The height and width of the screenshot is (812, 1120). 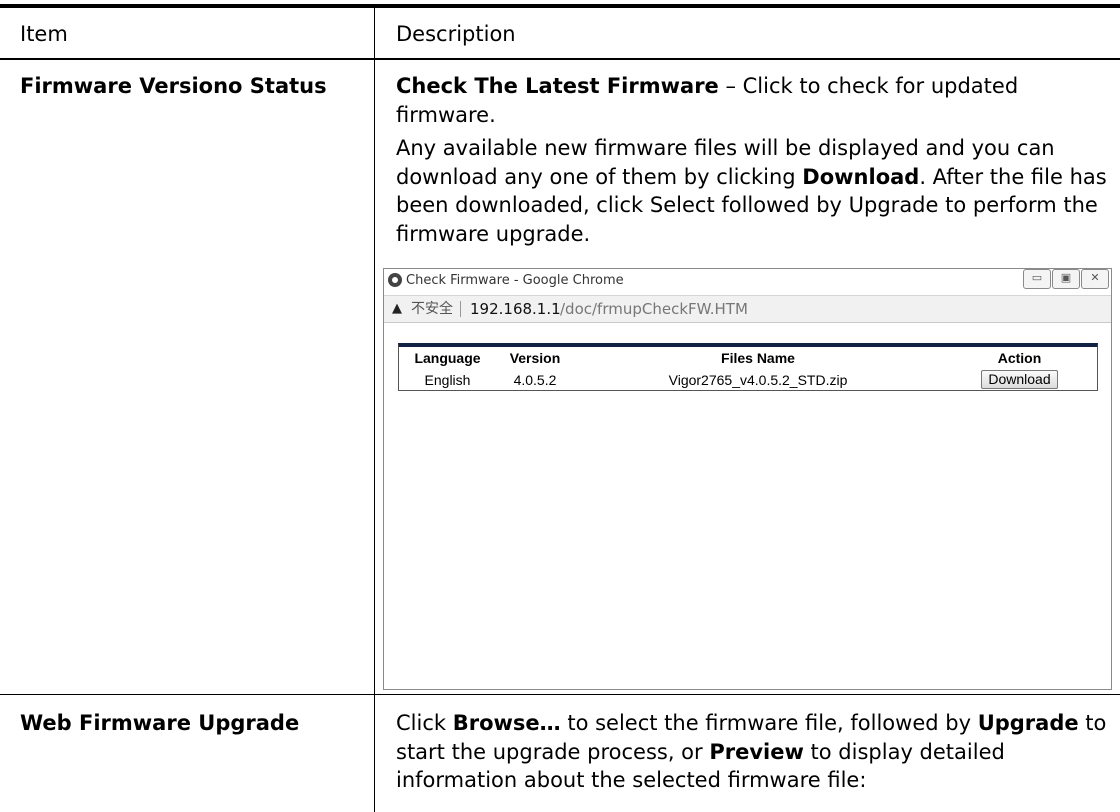 I want to click on download-button: Download, so click(x=1019, y=379).